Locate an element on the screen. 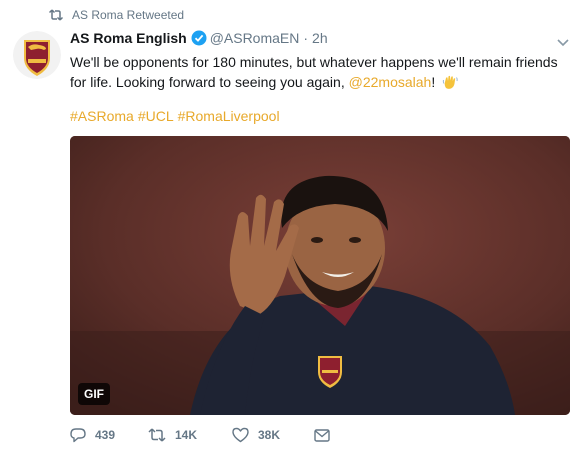 The height and width of the screenshot is (453, 581). hashtag-link: #ASRoma is located at coordinates (102, 116).